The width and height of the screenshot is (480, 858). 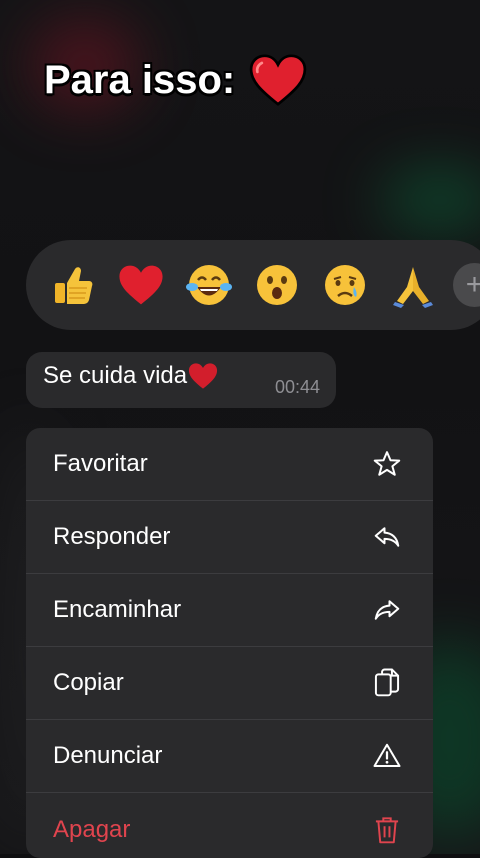 I want to click on video-caption: Para isso:, so click(x=175, y=80).